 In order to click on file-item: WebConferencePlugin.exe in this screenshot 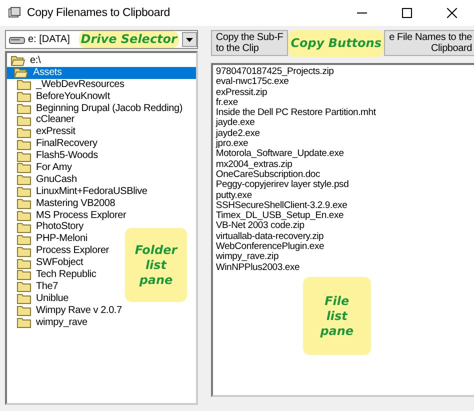, I will do `click(270, 247)`.